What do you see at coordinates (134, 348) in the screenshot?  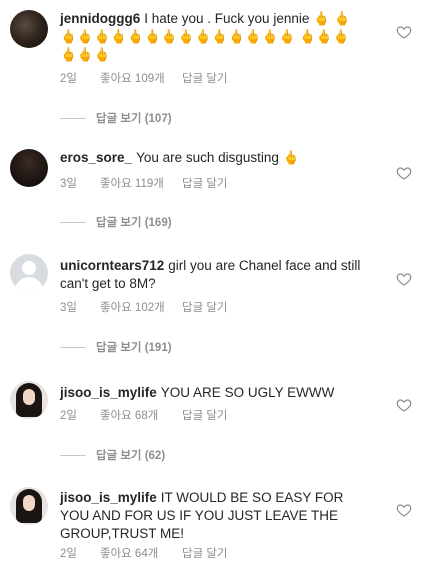 I see `view-replies-label: 답글 보기 (191)` at bounding box center [134, 348].